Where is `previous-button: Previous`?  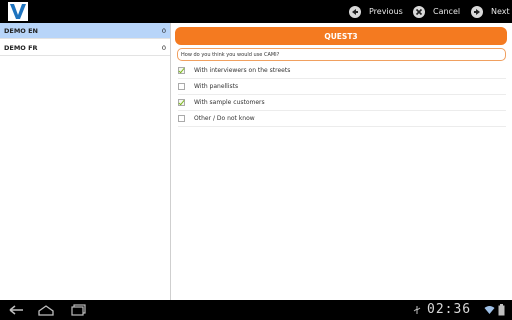
previous-button: Previous is located at coordinates (376, 11).